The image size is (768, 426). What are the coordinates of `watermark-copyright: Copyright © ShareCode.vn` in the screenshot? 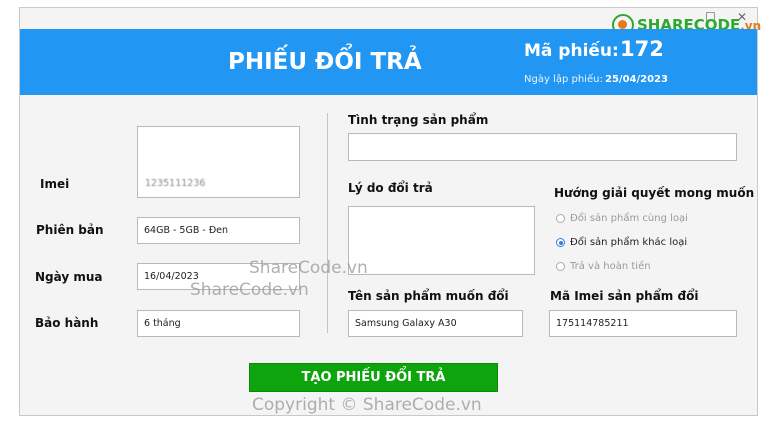 It's located at (367, 405).